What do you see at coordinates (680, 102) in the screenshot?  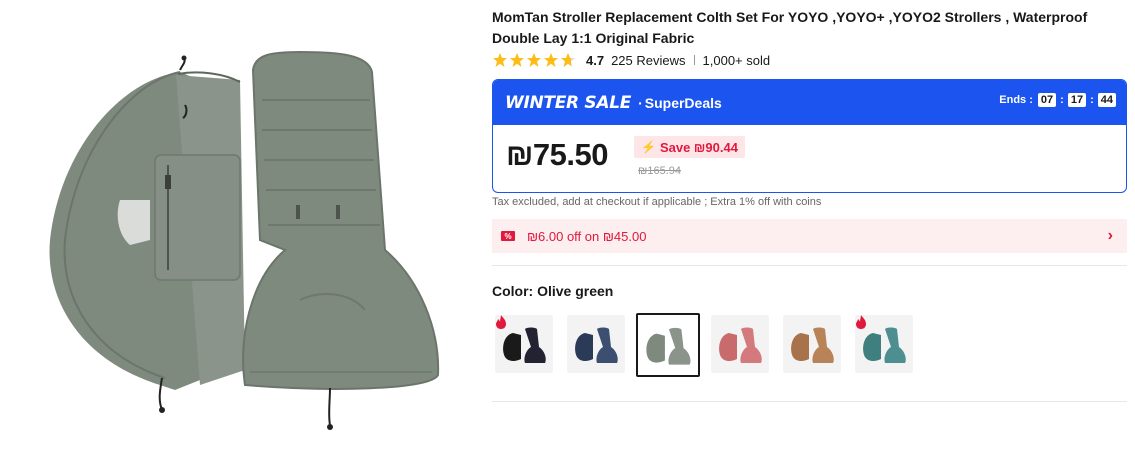 I see `sale-subtitle: · SuperDeals` at bounding box center [680, 102].